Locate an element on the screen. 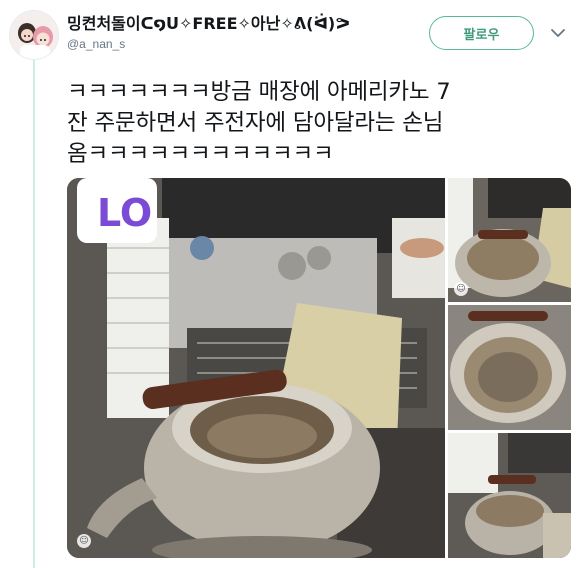  tweet-line: 잔 주문하면서 주전자에 담아달라는 손님 is located at coordinates (255, 123).